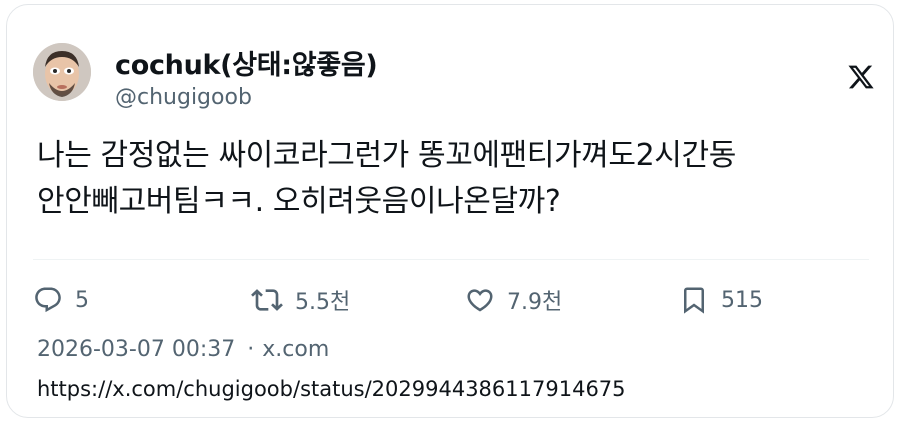  I want to click on bookmark-button: 515, so click(721, 300).